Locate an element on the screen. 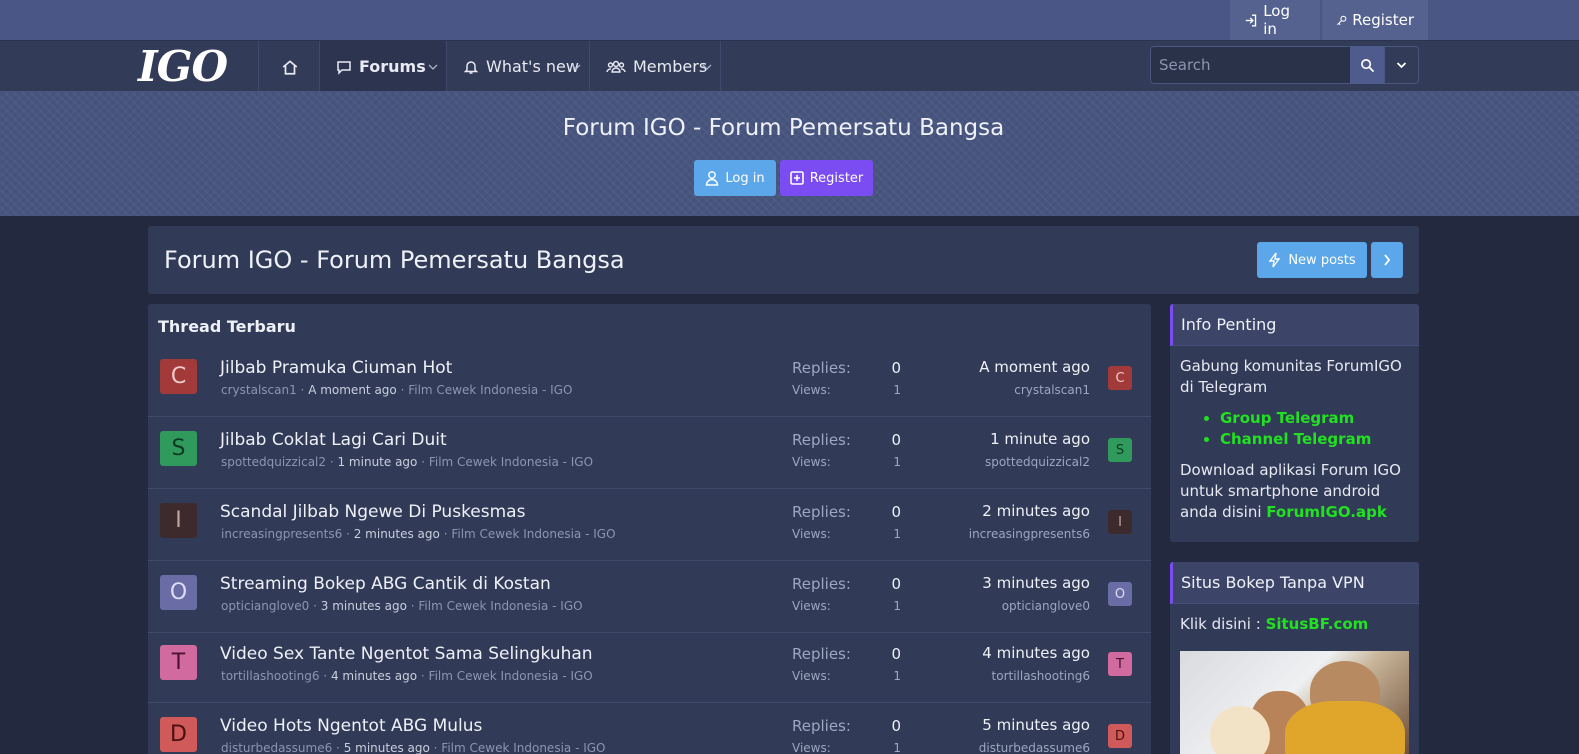 The width and height of the screenshot is (1579, 754). last-post-time: 1 minute ago is located at coordinates (1009, 439).